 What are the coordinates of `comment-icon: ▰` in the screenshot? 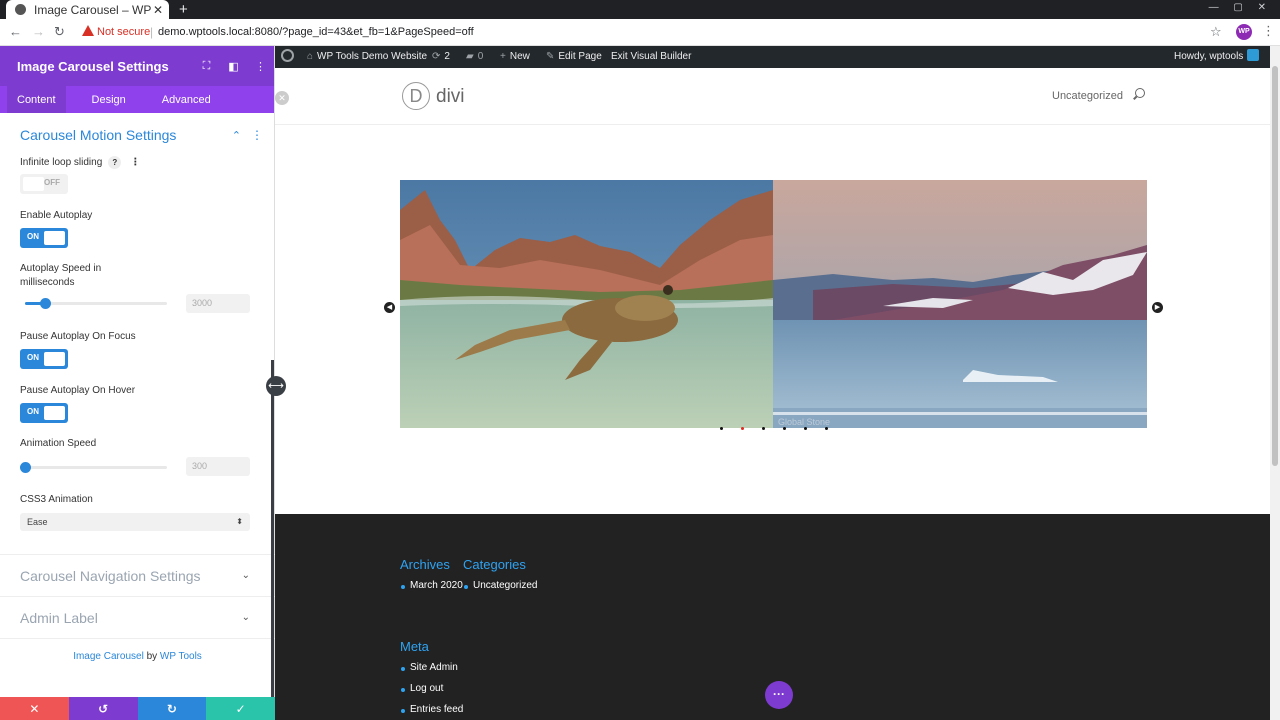 It's located at (470, 56).